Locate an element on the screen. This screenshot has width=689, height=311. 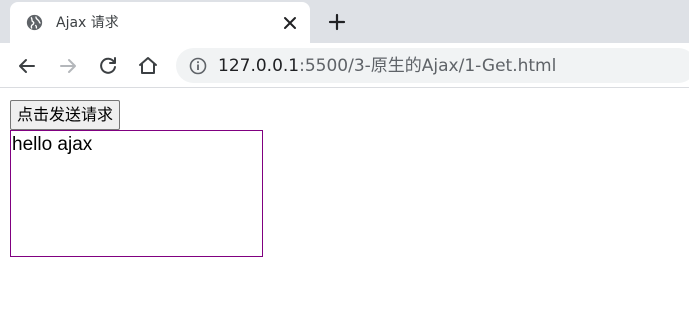
tab-strip: Ajax 请求 is located at coordinates (344, 21).